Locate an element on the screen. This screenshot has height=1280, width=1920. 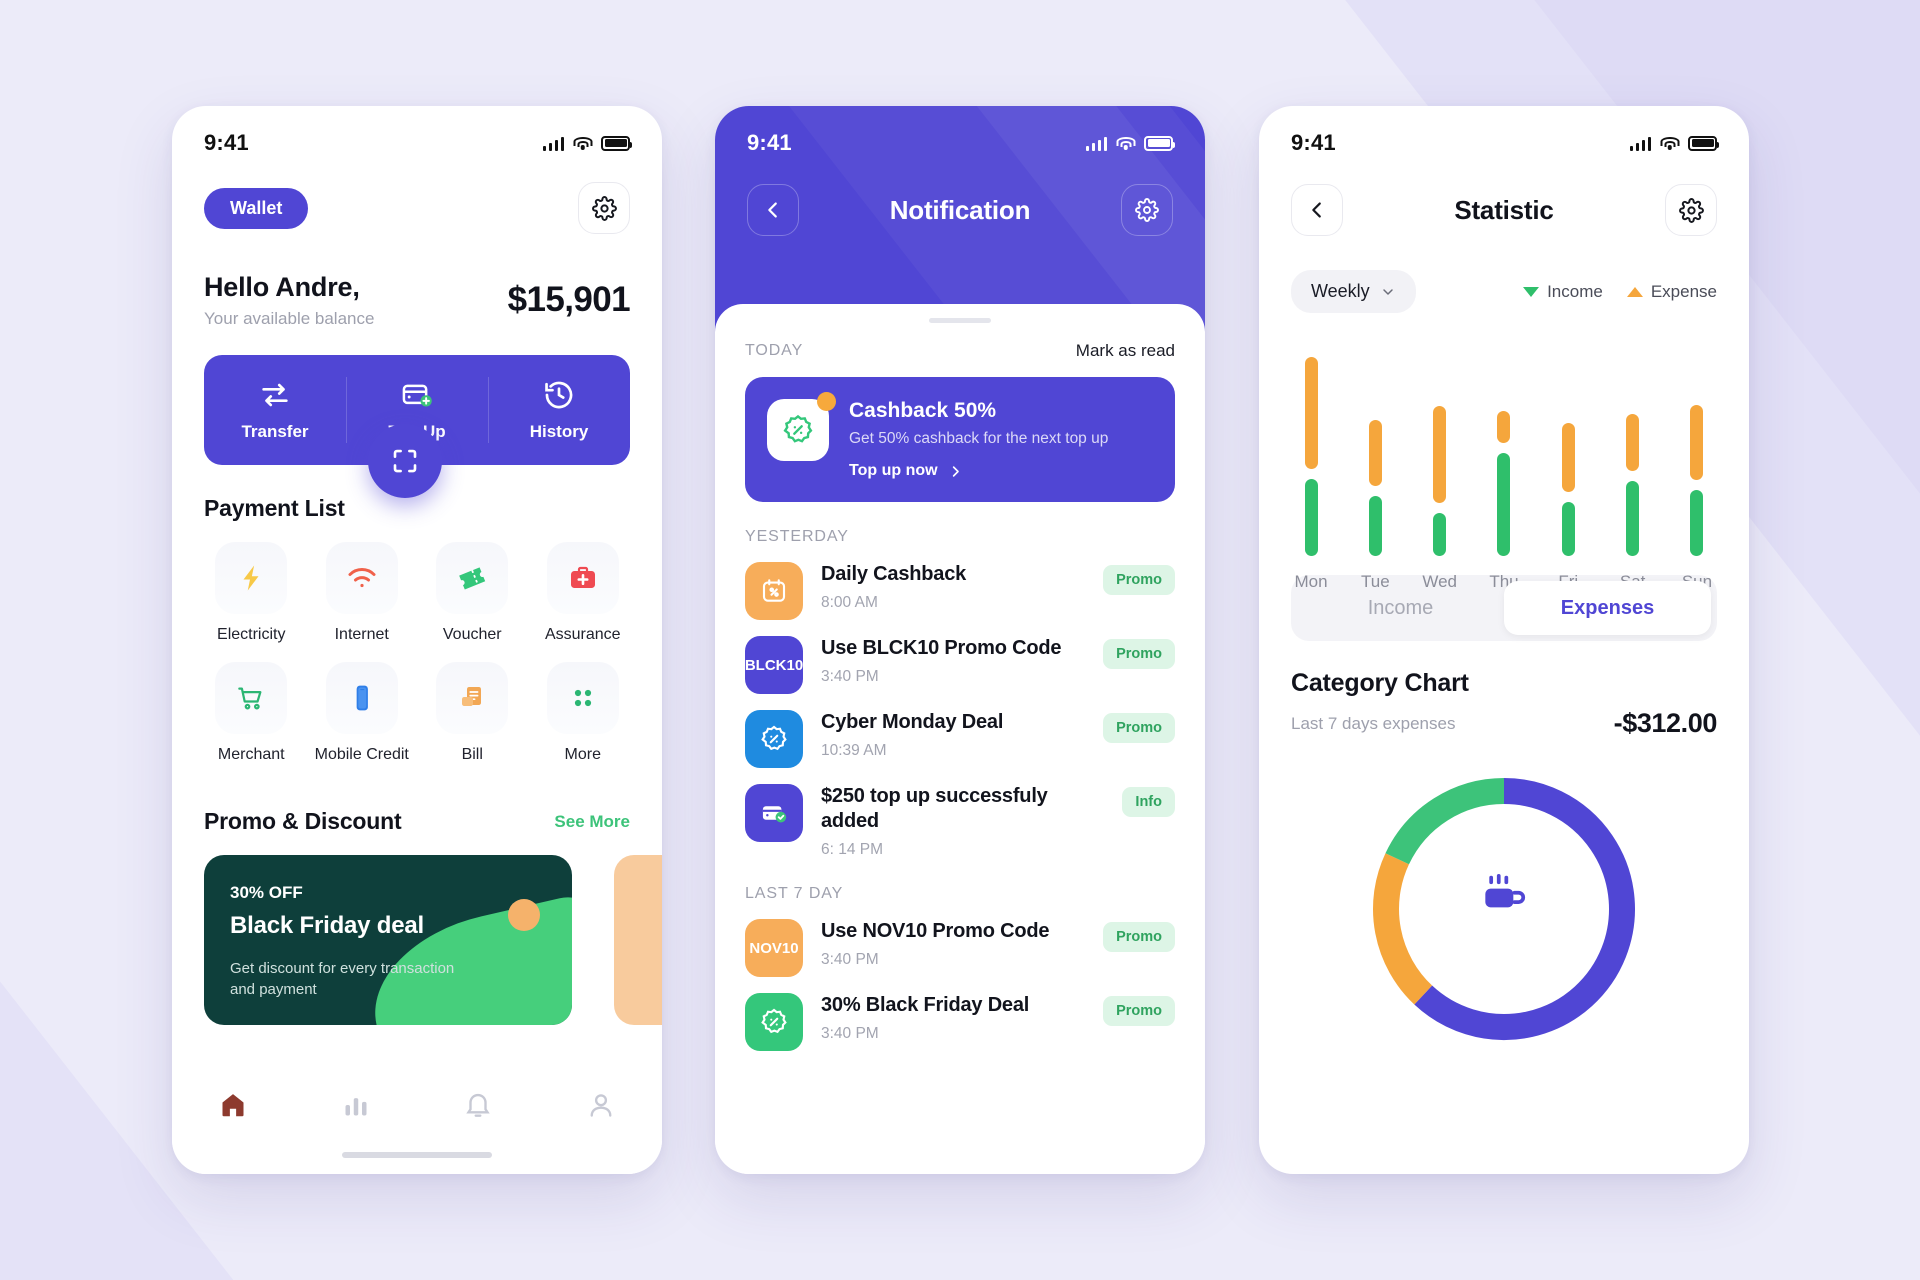
category-donut-chart is located at coordinates (1504, 897).